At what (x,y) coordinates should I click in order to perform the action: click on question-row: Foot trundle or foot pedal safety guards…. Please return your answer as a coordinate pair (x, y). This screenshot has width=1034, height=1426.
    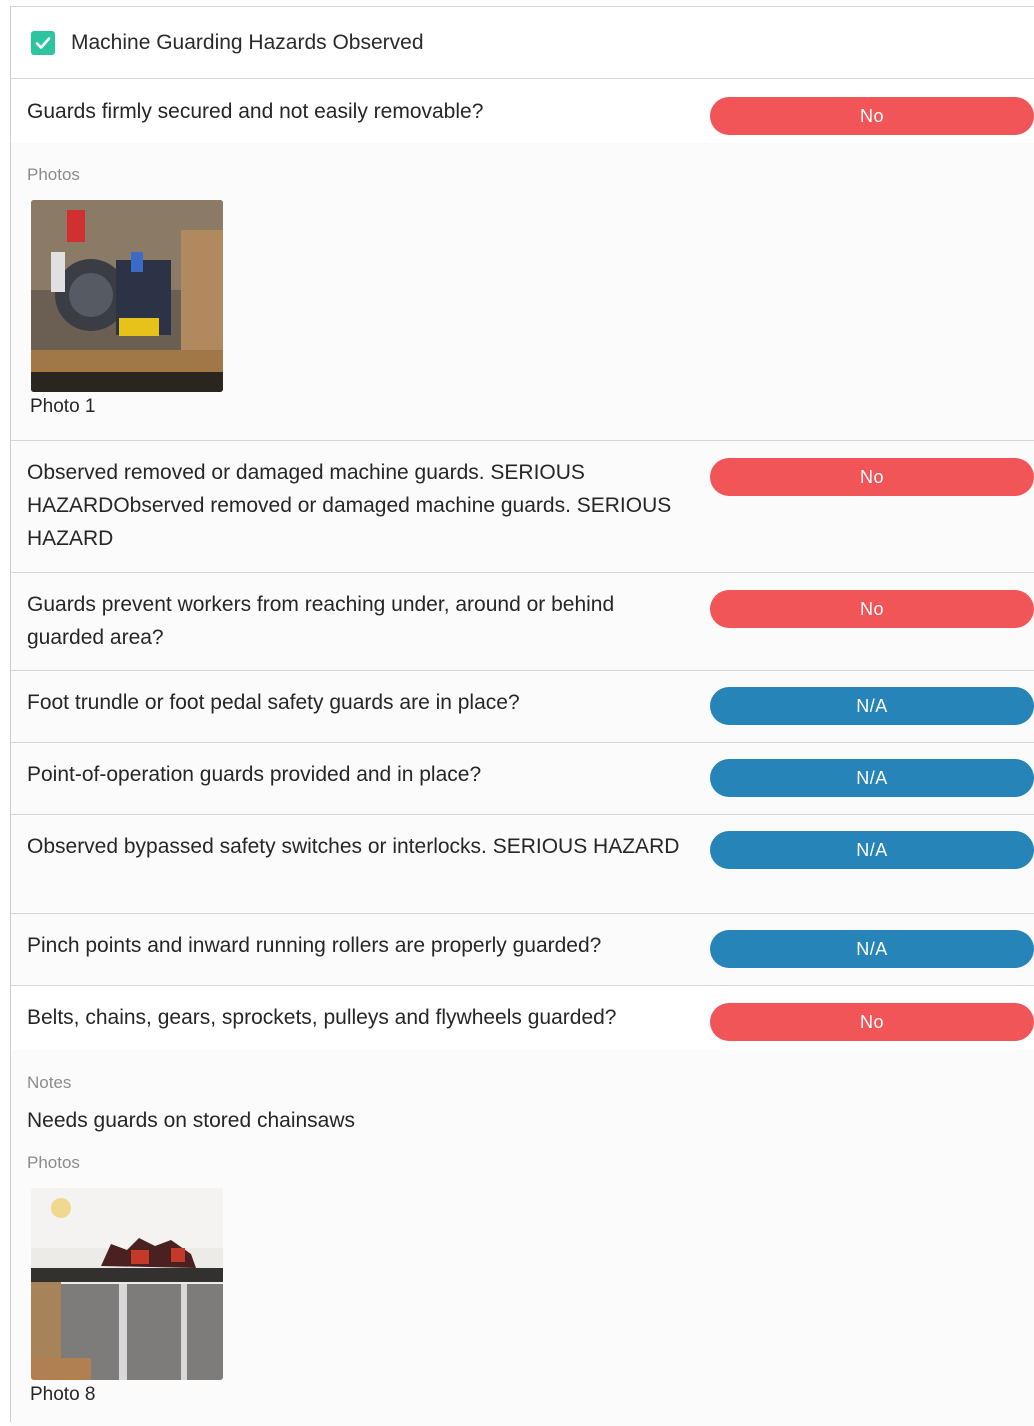
    Looking at the image, I should click on (522, 707).